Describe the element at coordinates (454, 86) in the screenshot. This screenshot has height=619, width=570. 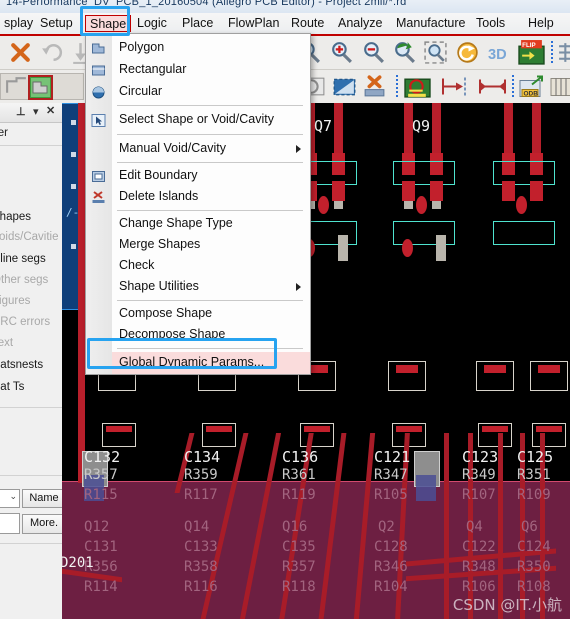
I see `dimension-left-button` at that location.